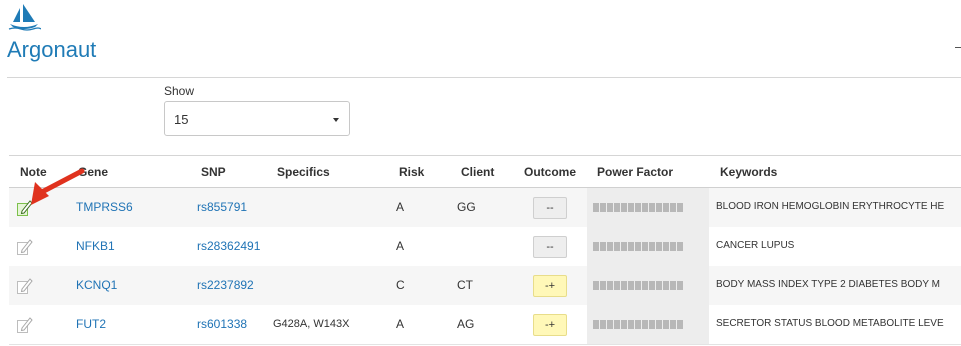  Describe the element at coordinates (550, 172) in the screenshot. I see `col-outcome: Outcome` at that location.